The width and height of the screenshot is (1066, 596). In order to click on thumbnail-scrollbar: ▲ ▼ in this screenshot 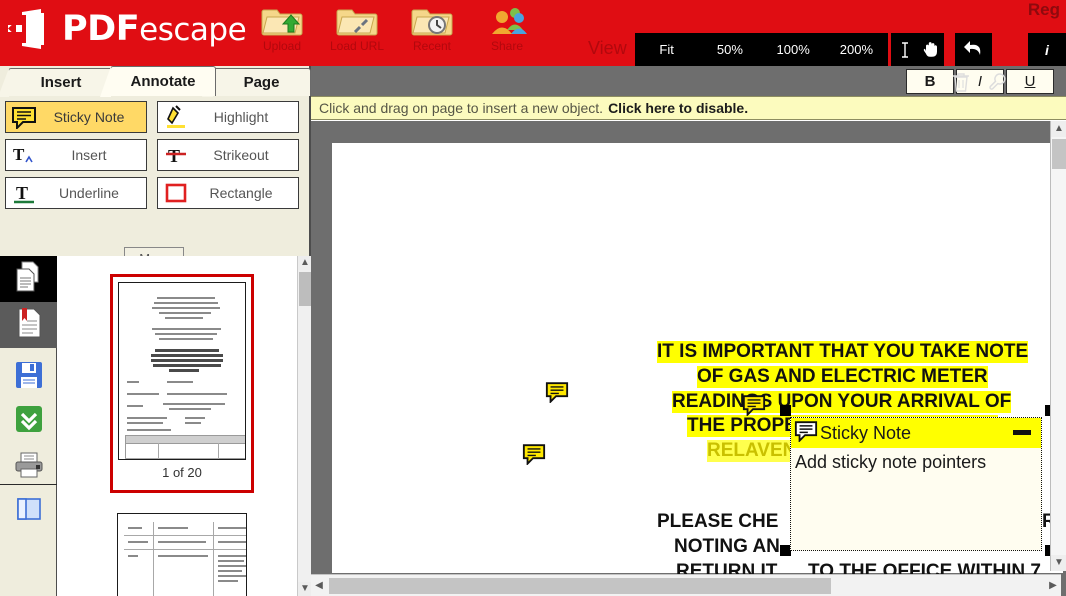, I will do `click(304, 426)`.